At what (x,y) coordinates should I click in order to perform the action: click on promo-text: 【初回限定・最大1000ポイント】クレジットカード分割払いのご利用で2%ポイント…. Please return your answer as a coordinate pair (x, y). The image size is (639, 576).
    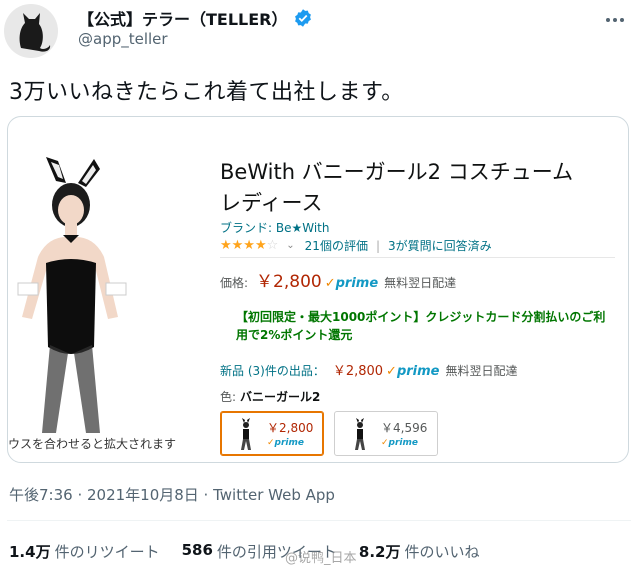
    Looking at the image, I should click on (421, 326).